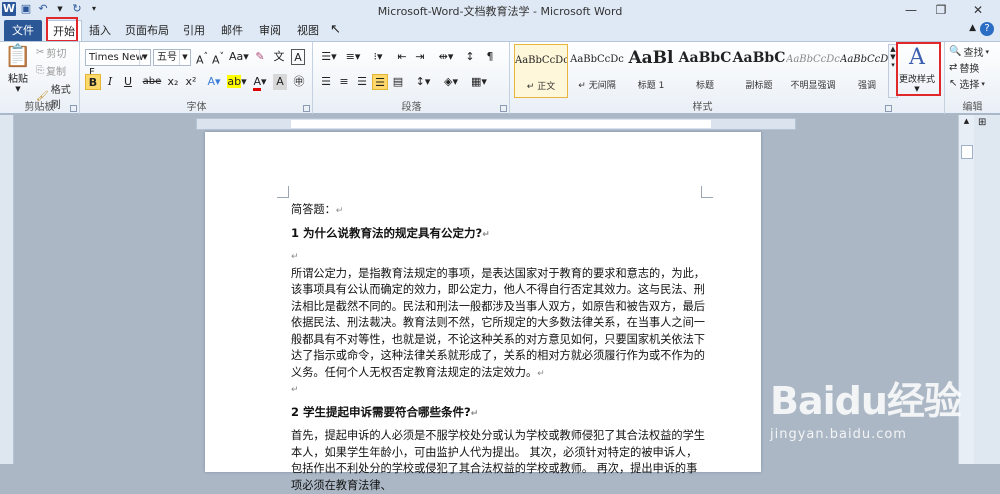 Image resolution: width=1000 pixels, height=494 pixels. I want to click on replace-button: ⇄ 替换, so click(964, 67).